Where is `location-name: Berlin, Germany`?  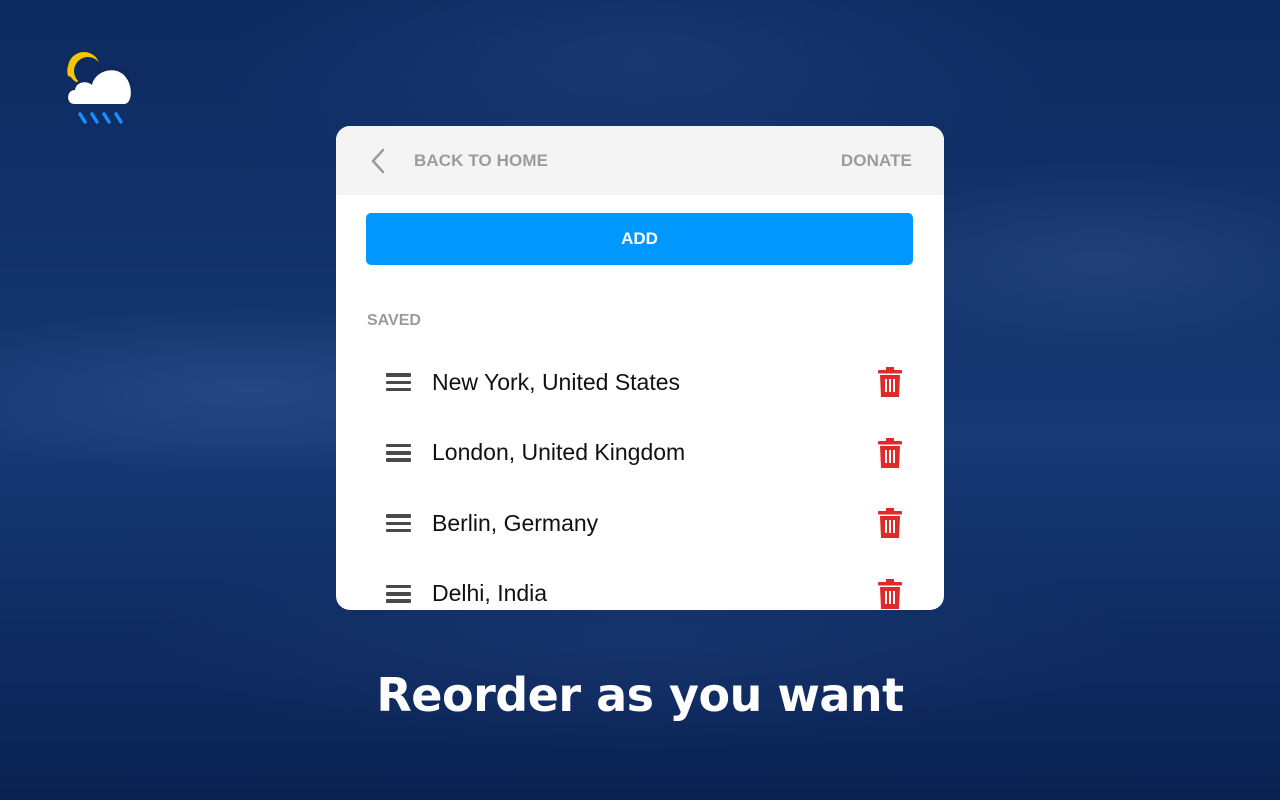 location-name: Berlin, Germany is located at coordinates (515, 522).